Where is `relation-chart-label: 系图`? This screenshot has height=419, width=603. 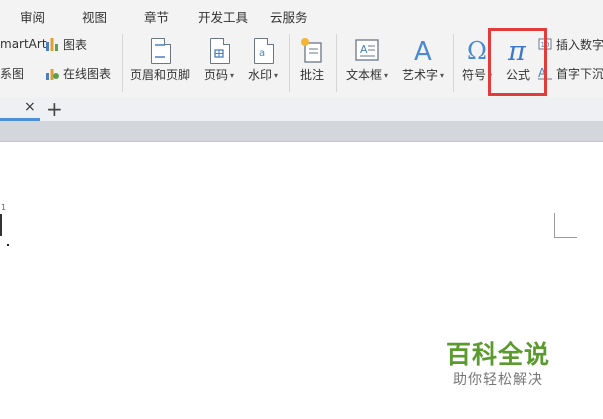
relation-chart-label: 系图 is located at coordinates (12, 73).